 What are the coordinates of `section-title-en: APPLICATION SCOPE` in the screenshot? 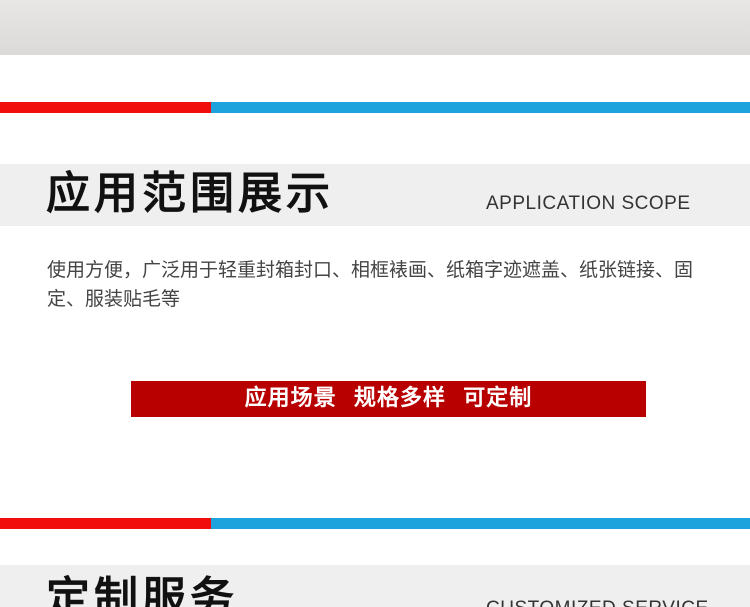 It's located at (588, 203).